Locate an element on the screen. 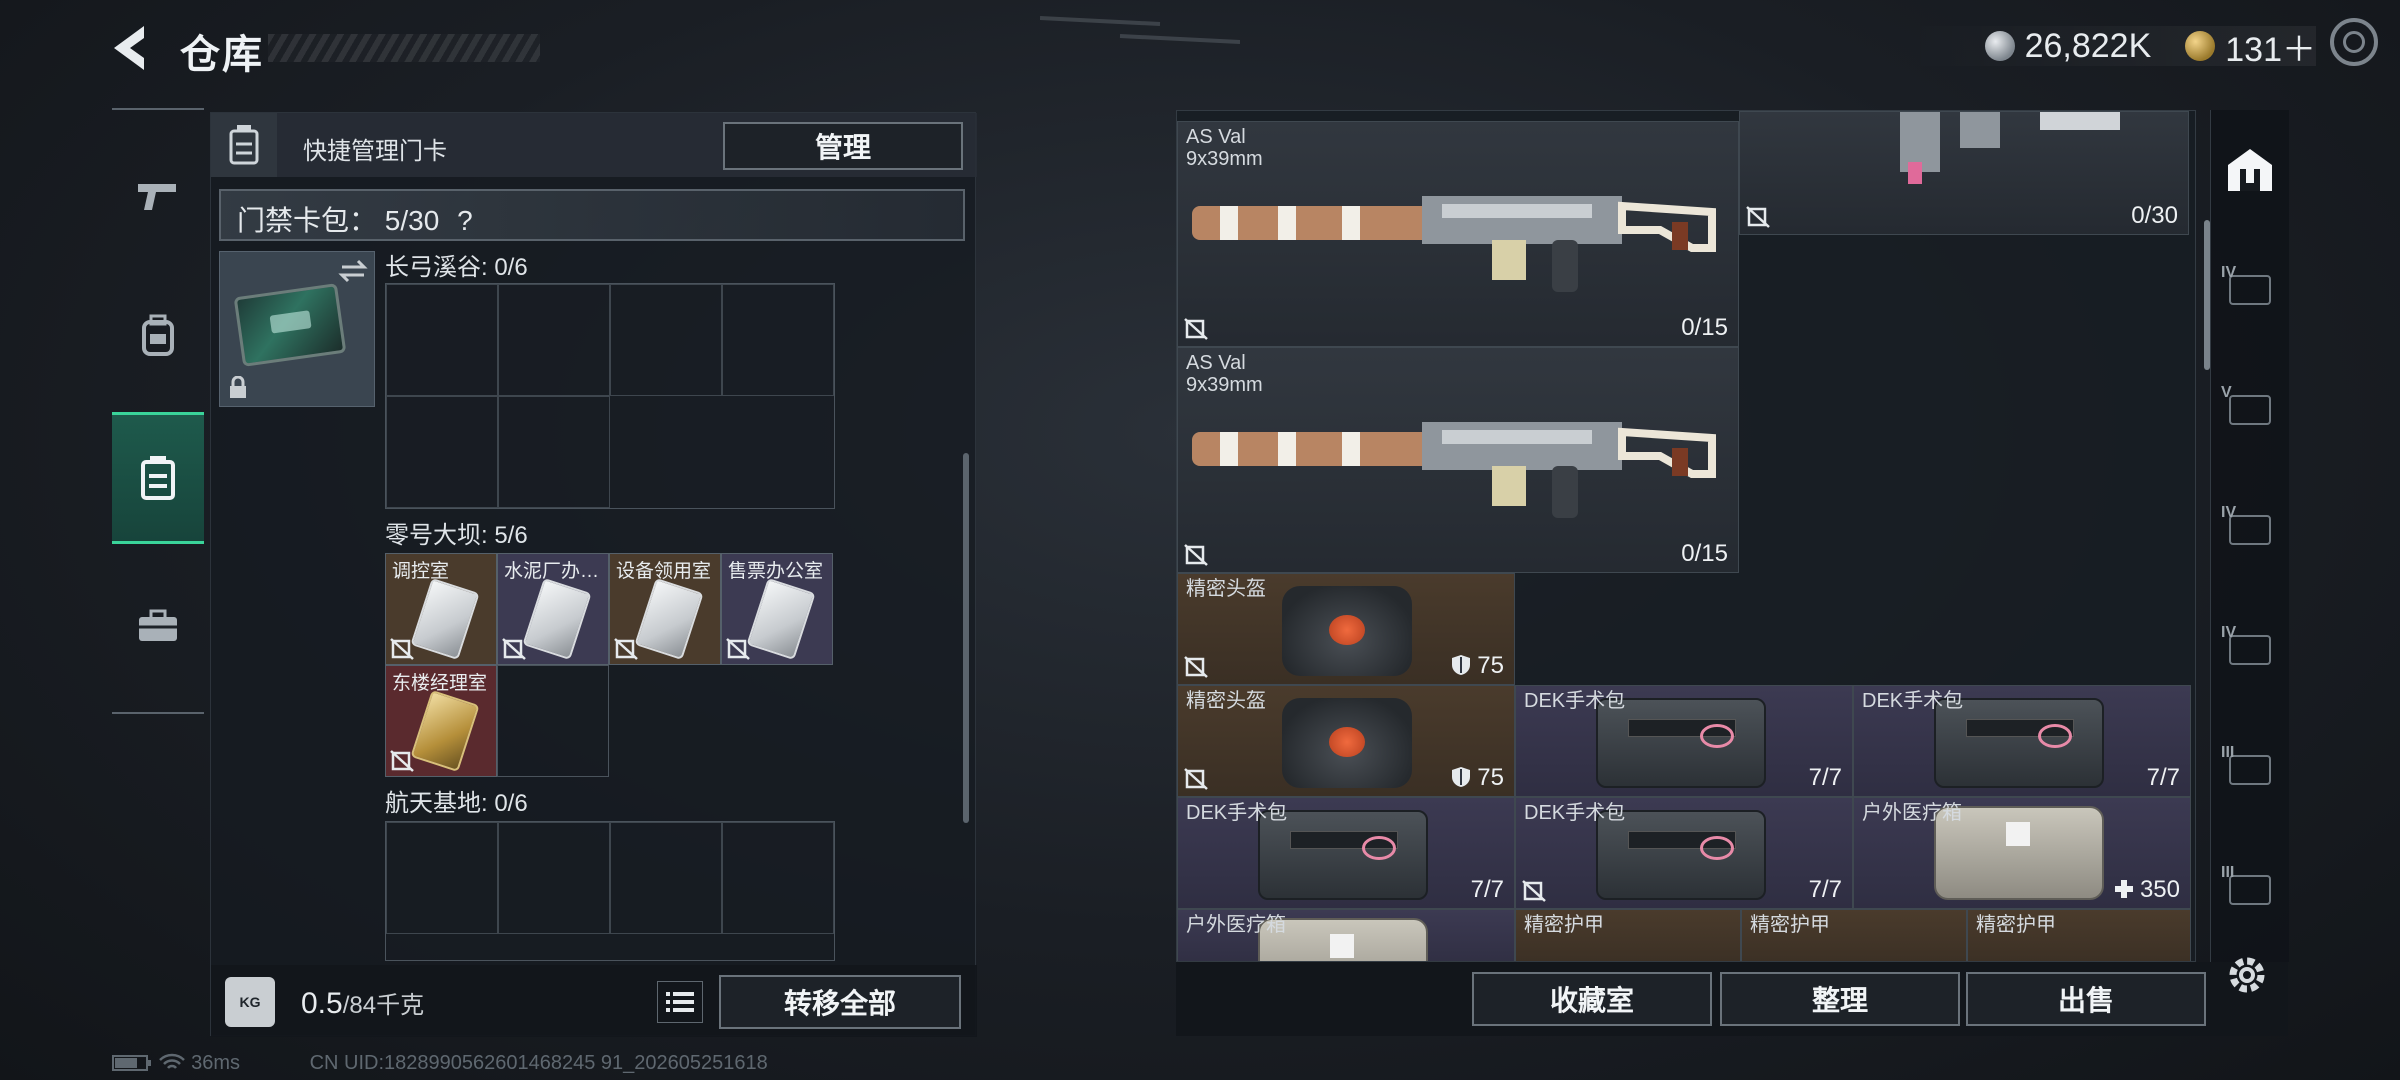 The width and height of the screenshot is (2400, 1080). gear-icon is located at coordinates (2247, 975).